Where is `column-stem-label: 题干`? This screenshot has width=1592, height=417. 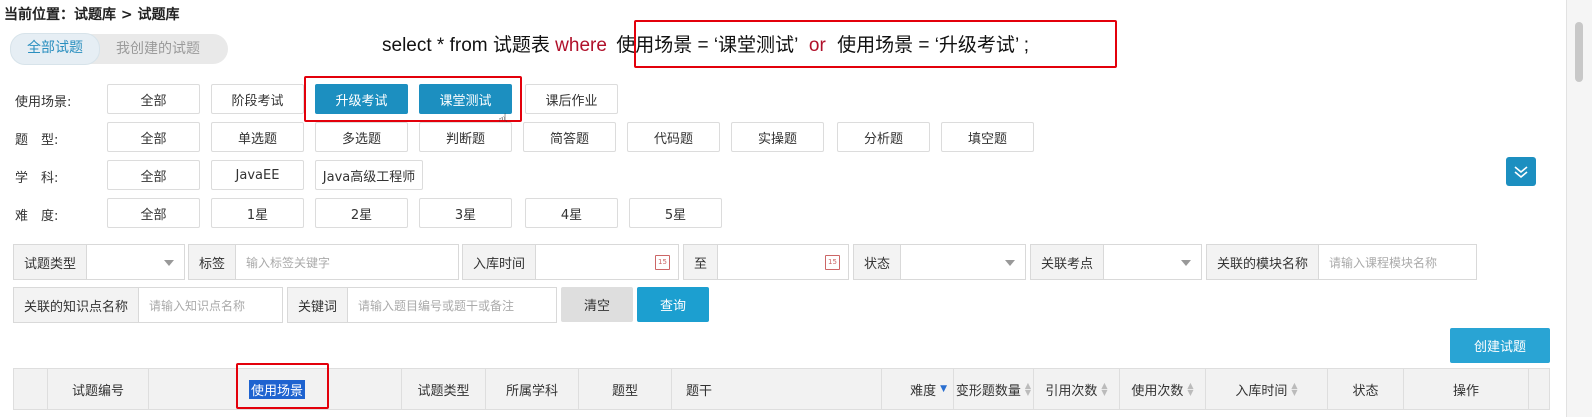 column-stem-label: 题干 is located at coordinates (699, 391).